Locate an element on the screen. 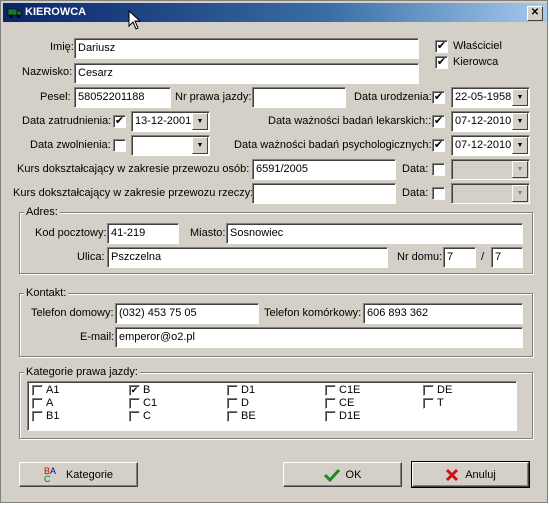 This screenshot has height=505, width=550. wlasciciel-checkbox: ✔ is located at coordinates (441, 46).